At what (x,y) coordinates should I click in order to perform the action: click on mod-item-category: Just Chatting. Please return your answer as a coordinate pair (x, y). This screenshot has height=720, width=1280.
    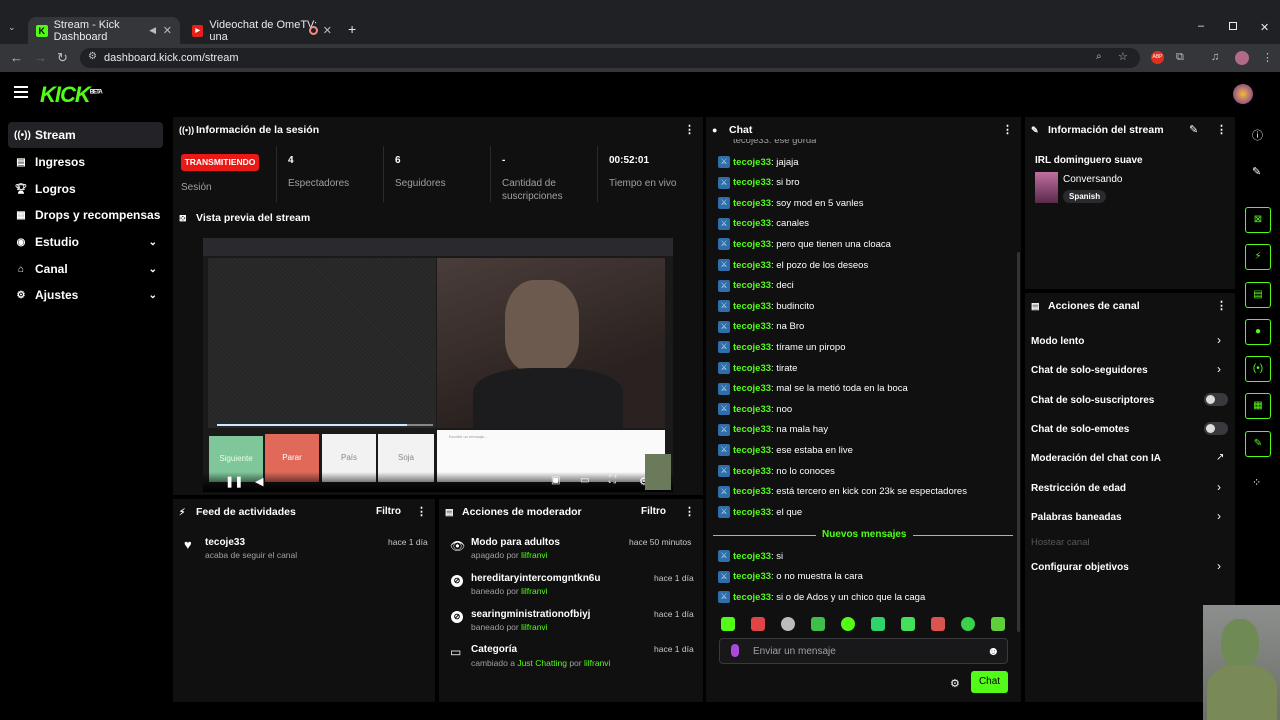
    Looking at the image, I should click on (542, 663).